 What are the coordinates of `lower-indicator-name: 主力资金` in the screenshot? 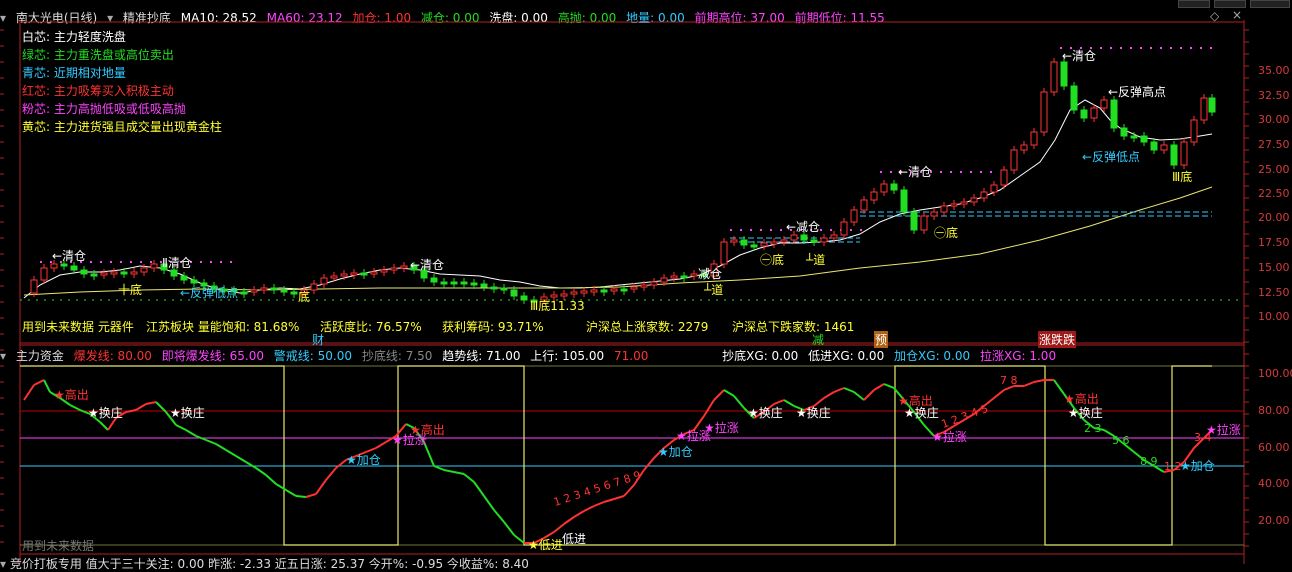 It's located at (40, 356).